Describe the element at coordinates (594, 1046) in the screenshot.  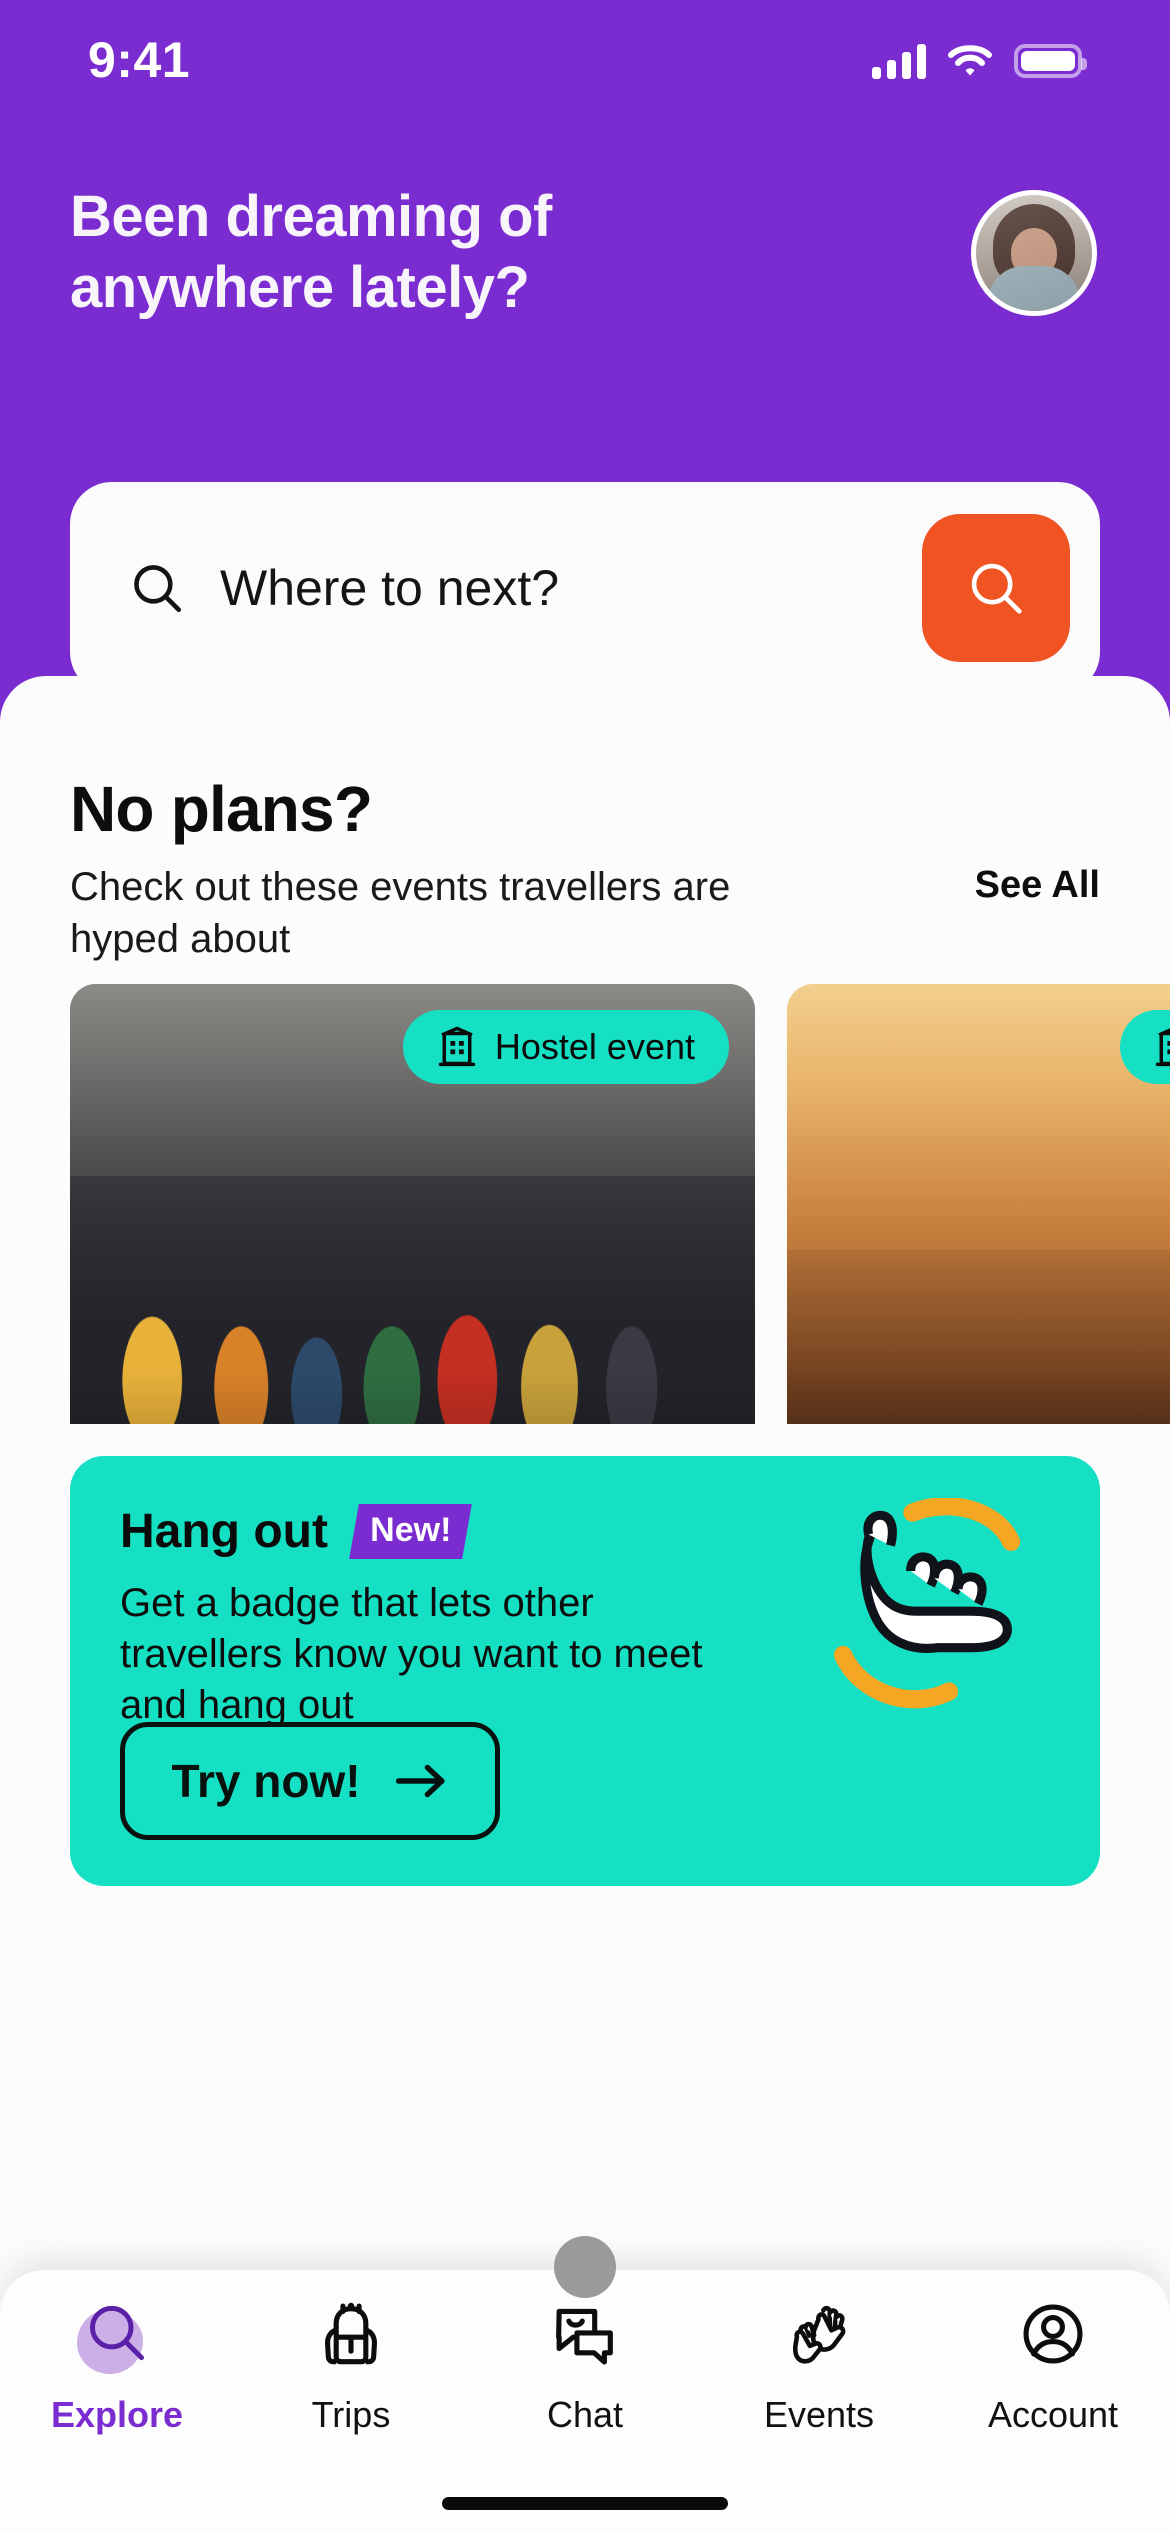
I see `status-badge-label: Hostel event` at that location.